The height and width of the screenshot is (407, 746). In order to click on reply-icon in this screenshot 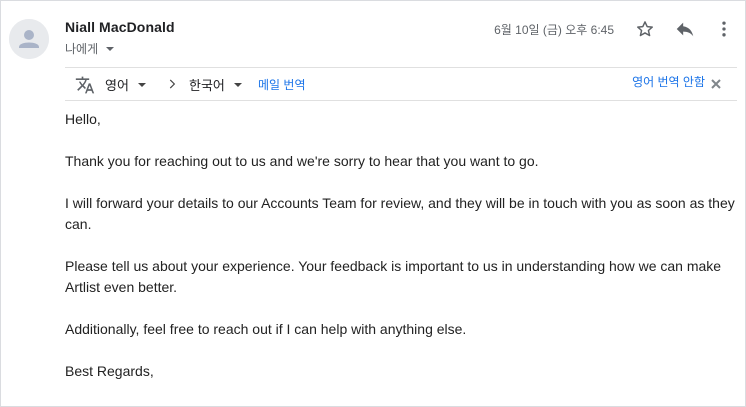, I will do `click(685, 29)`.